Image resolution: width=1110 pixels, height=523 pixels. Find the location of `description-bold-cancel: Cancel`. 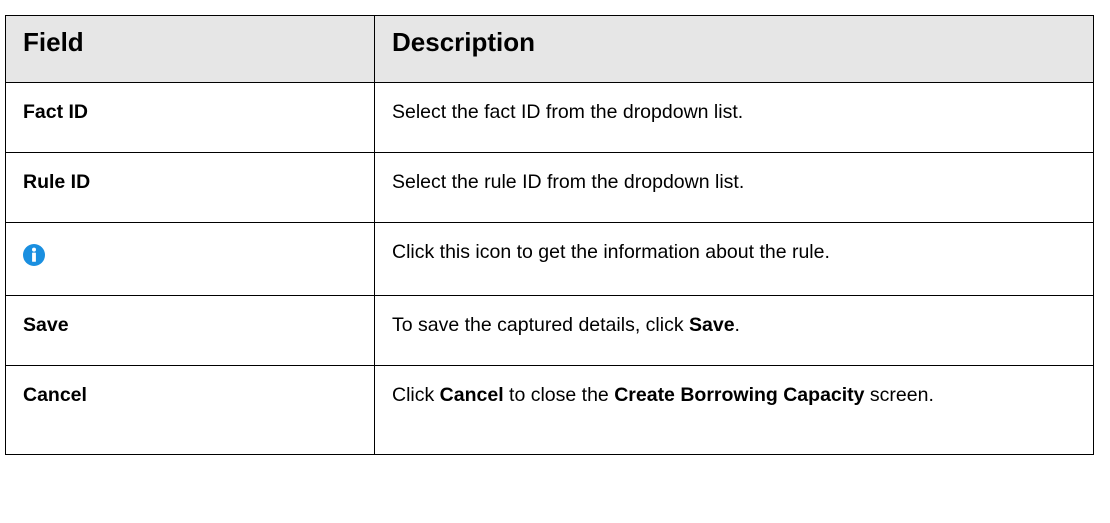

description-bold-cancel: Cancel is located at coordinates (471, 395).